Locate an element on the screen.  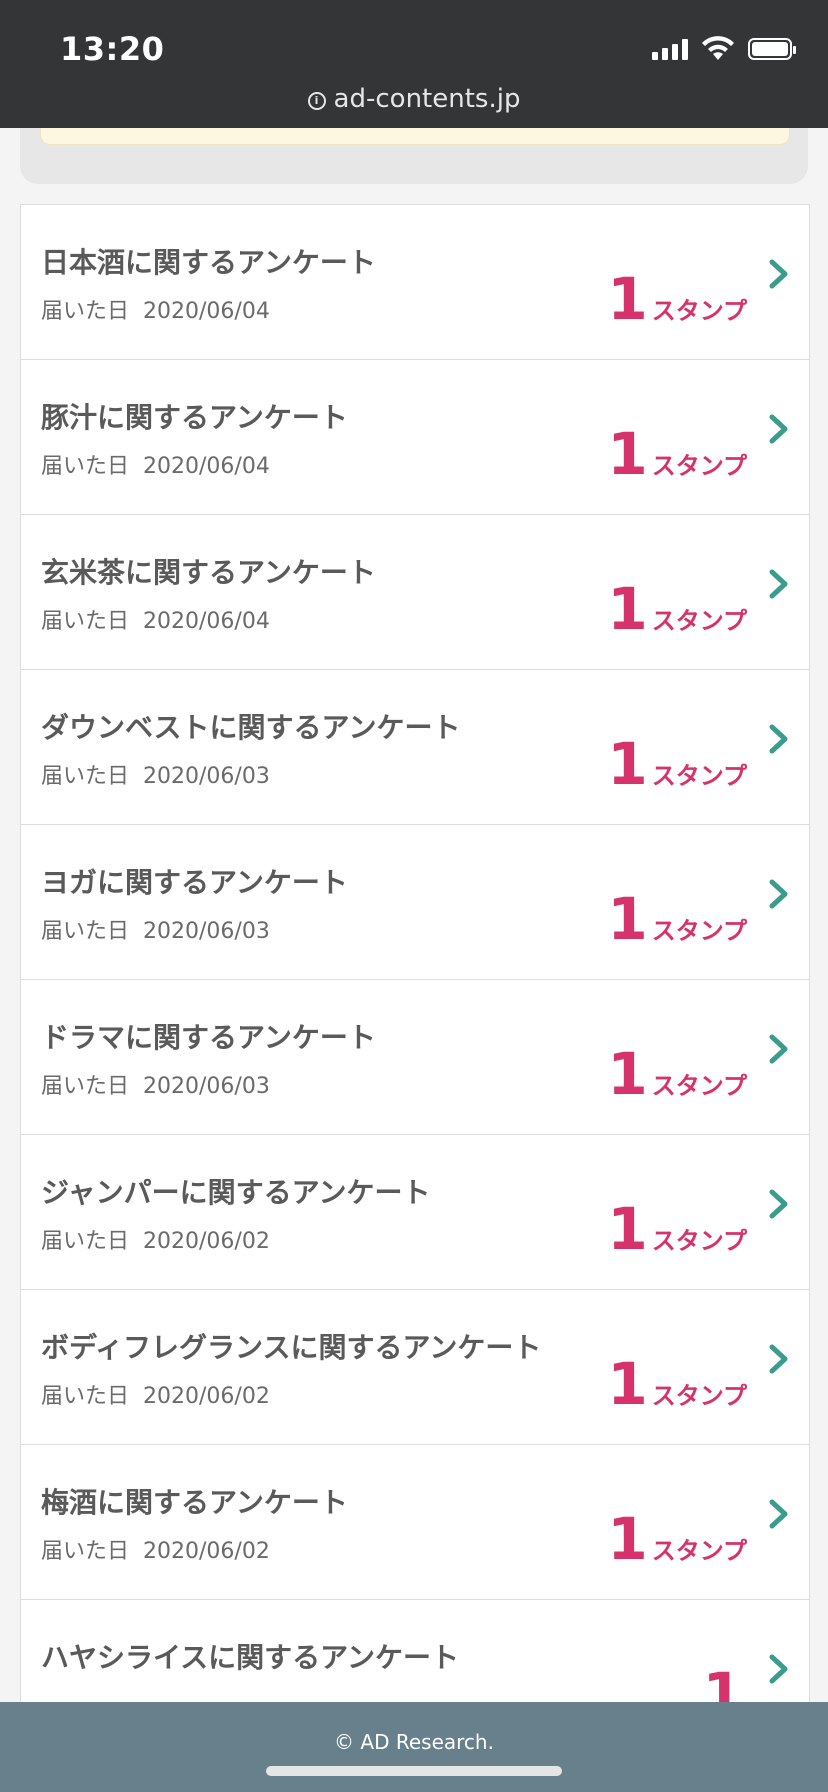
notice-box-partial is located at coordinates (415, 136).